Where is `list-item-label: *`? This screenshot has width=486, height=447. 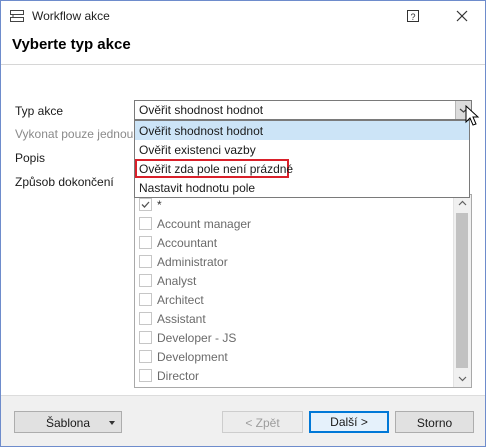
list-item-label: * is located at coordinates (159, 205).